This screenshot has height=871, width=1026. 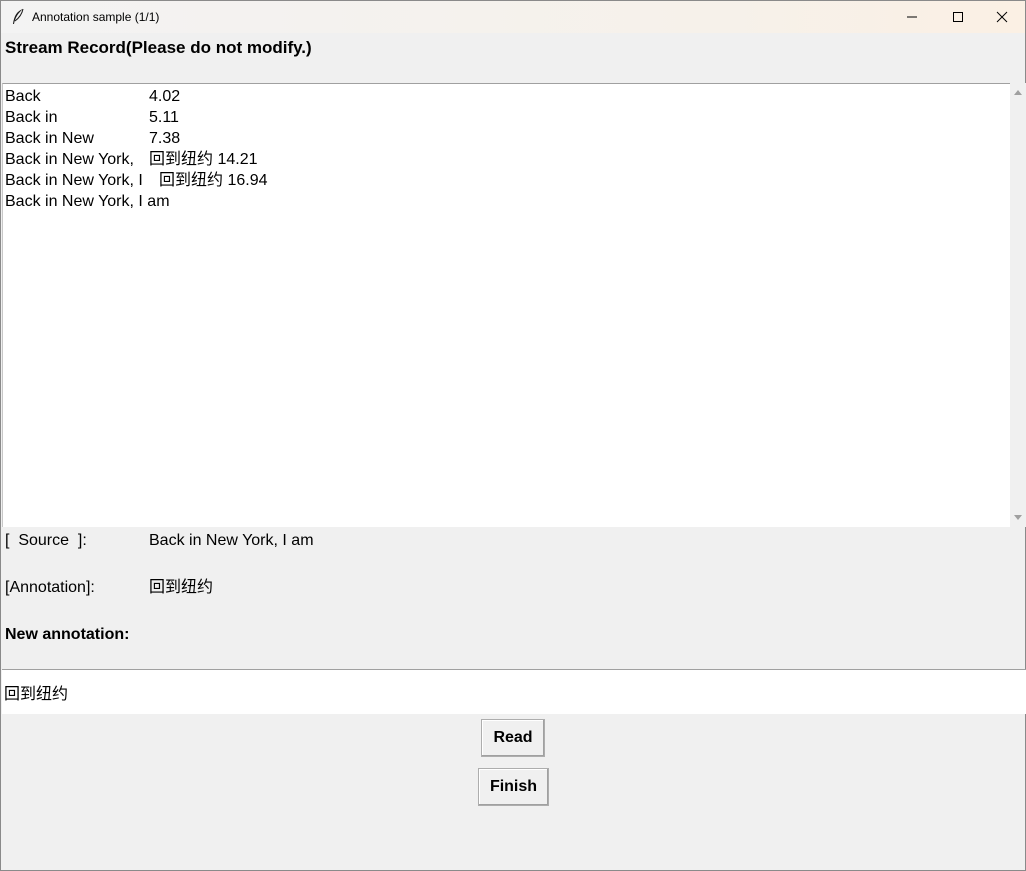 I want to click on new-annotation-label: New annotation:, so click(x=67, y=634).